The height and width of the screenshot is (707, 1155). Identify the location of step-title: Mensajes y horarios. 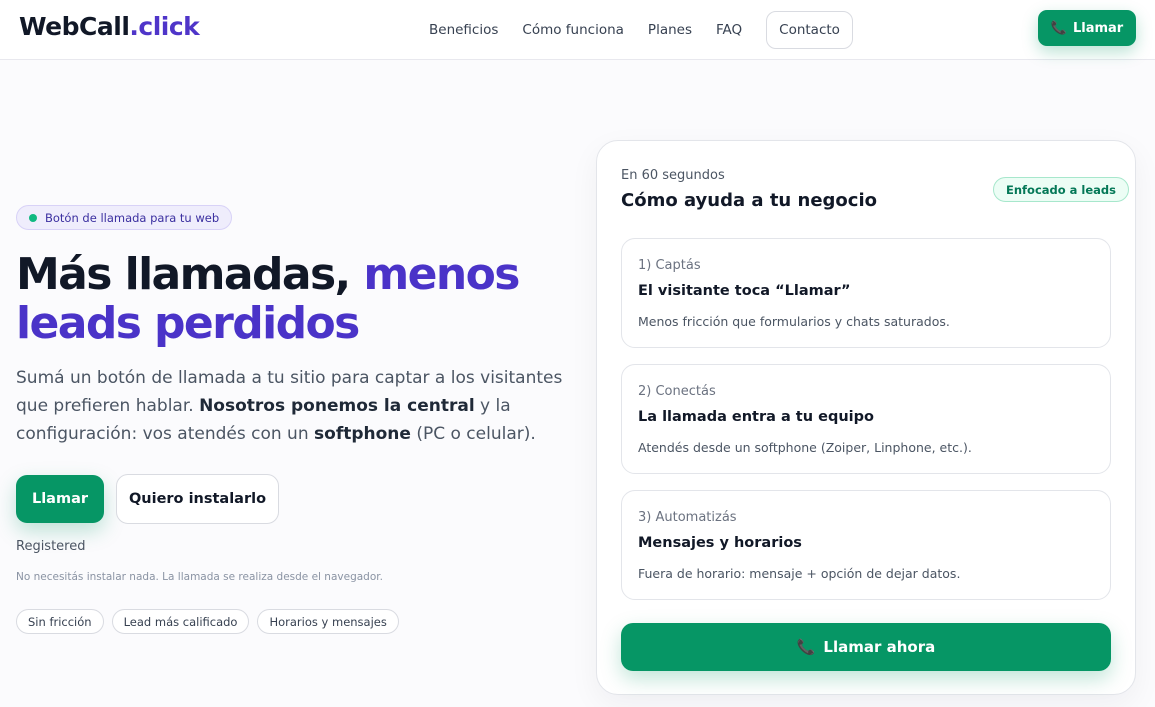
(720, 543).